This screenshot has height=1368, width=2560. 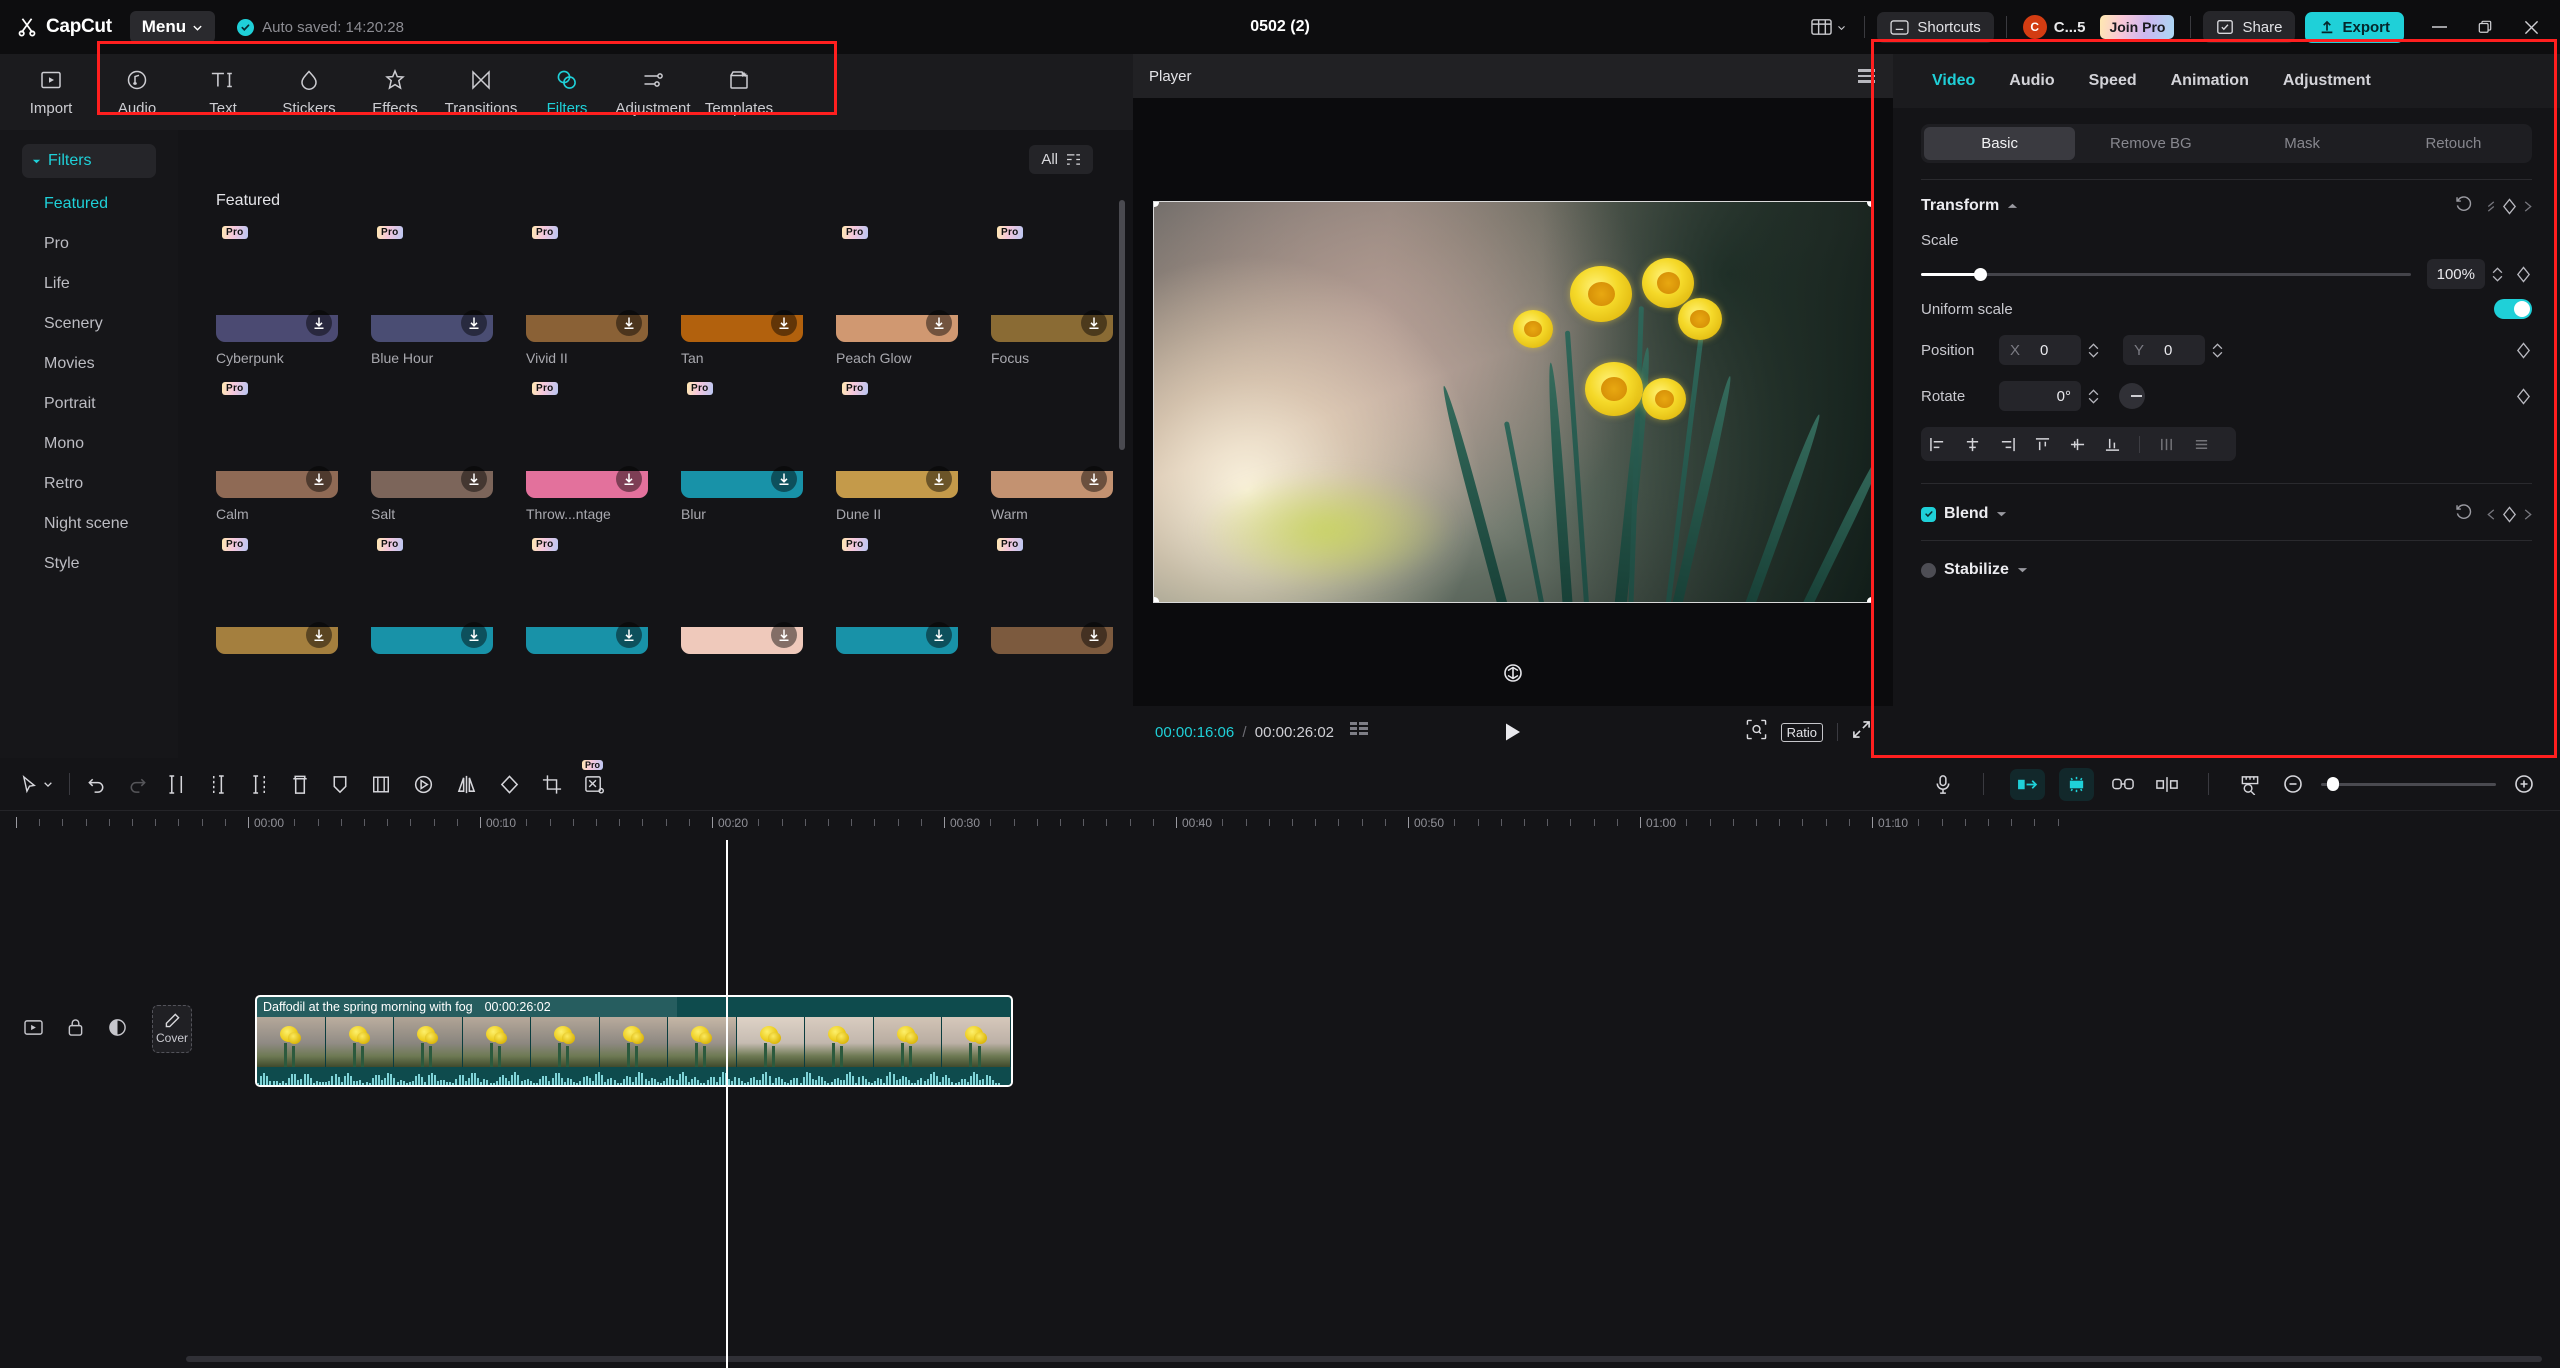 I want to click on freeze-frame-icon, so click(x=381, y=784).